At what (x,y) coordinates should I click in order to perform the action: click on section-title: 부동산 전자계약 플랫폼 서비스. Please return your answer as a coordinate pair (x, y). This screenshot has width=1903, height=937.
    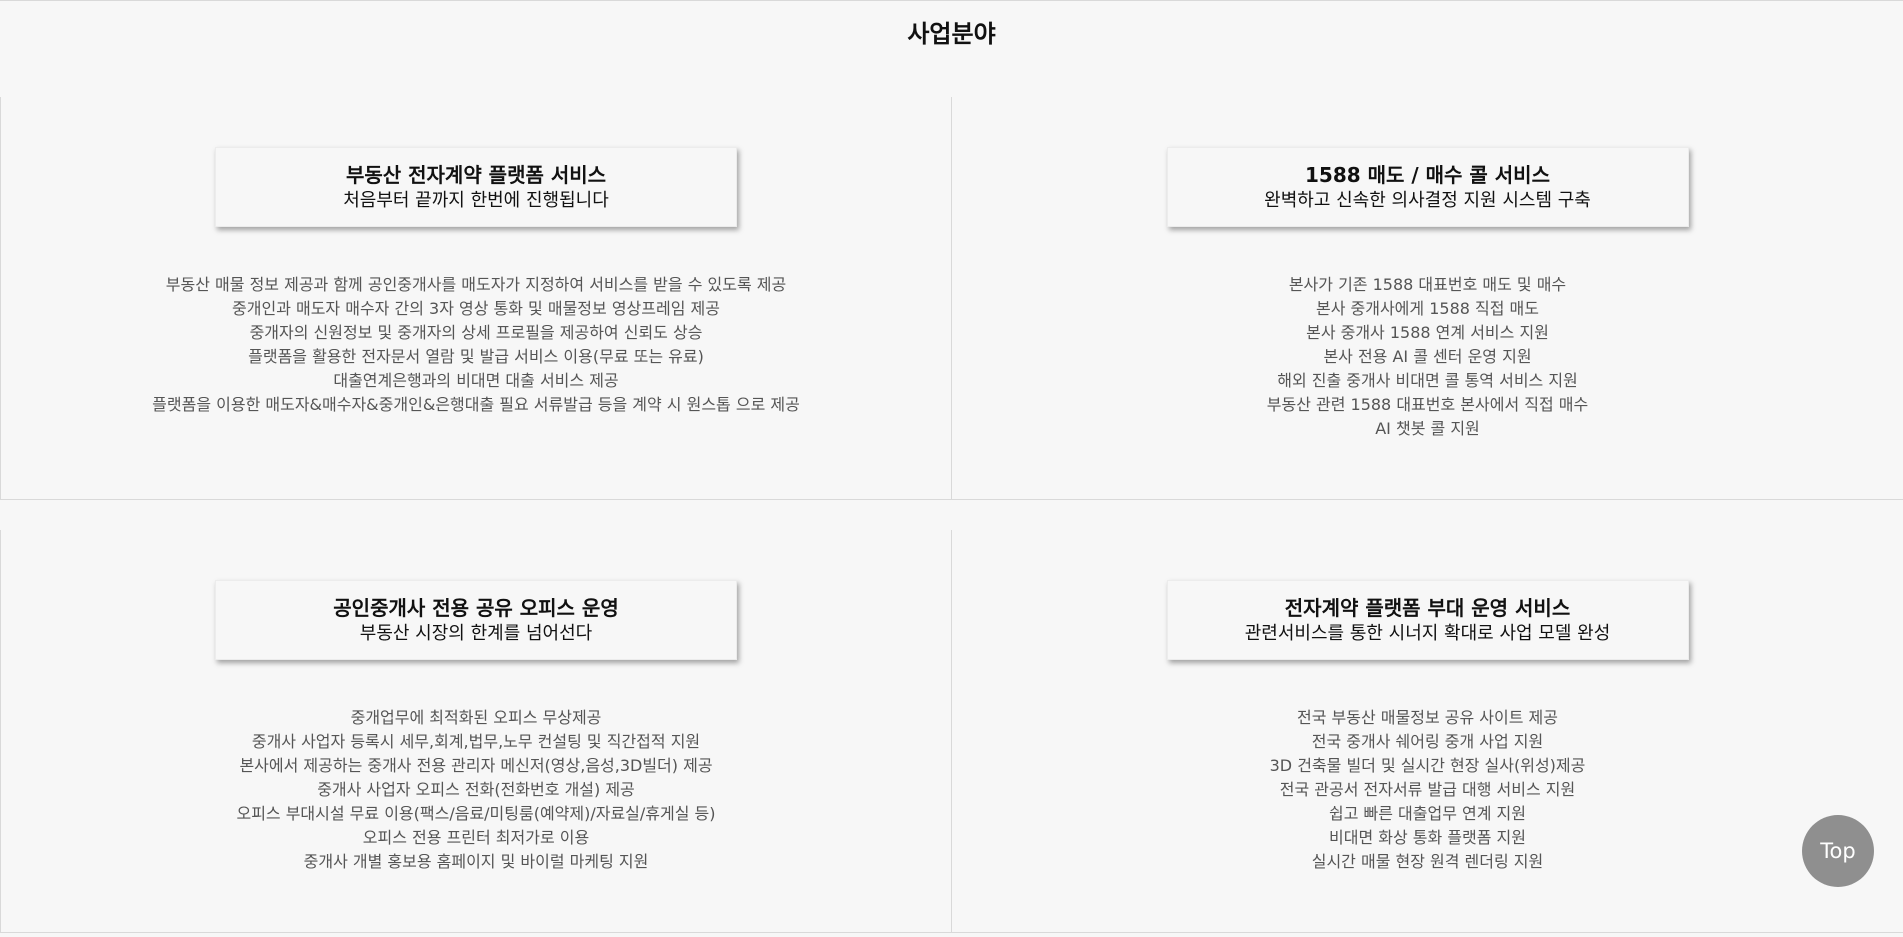
    Looking at the image, I should click on (476, 175).